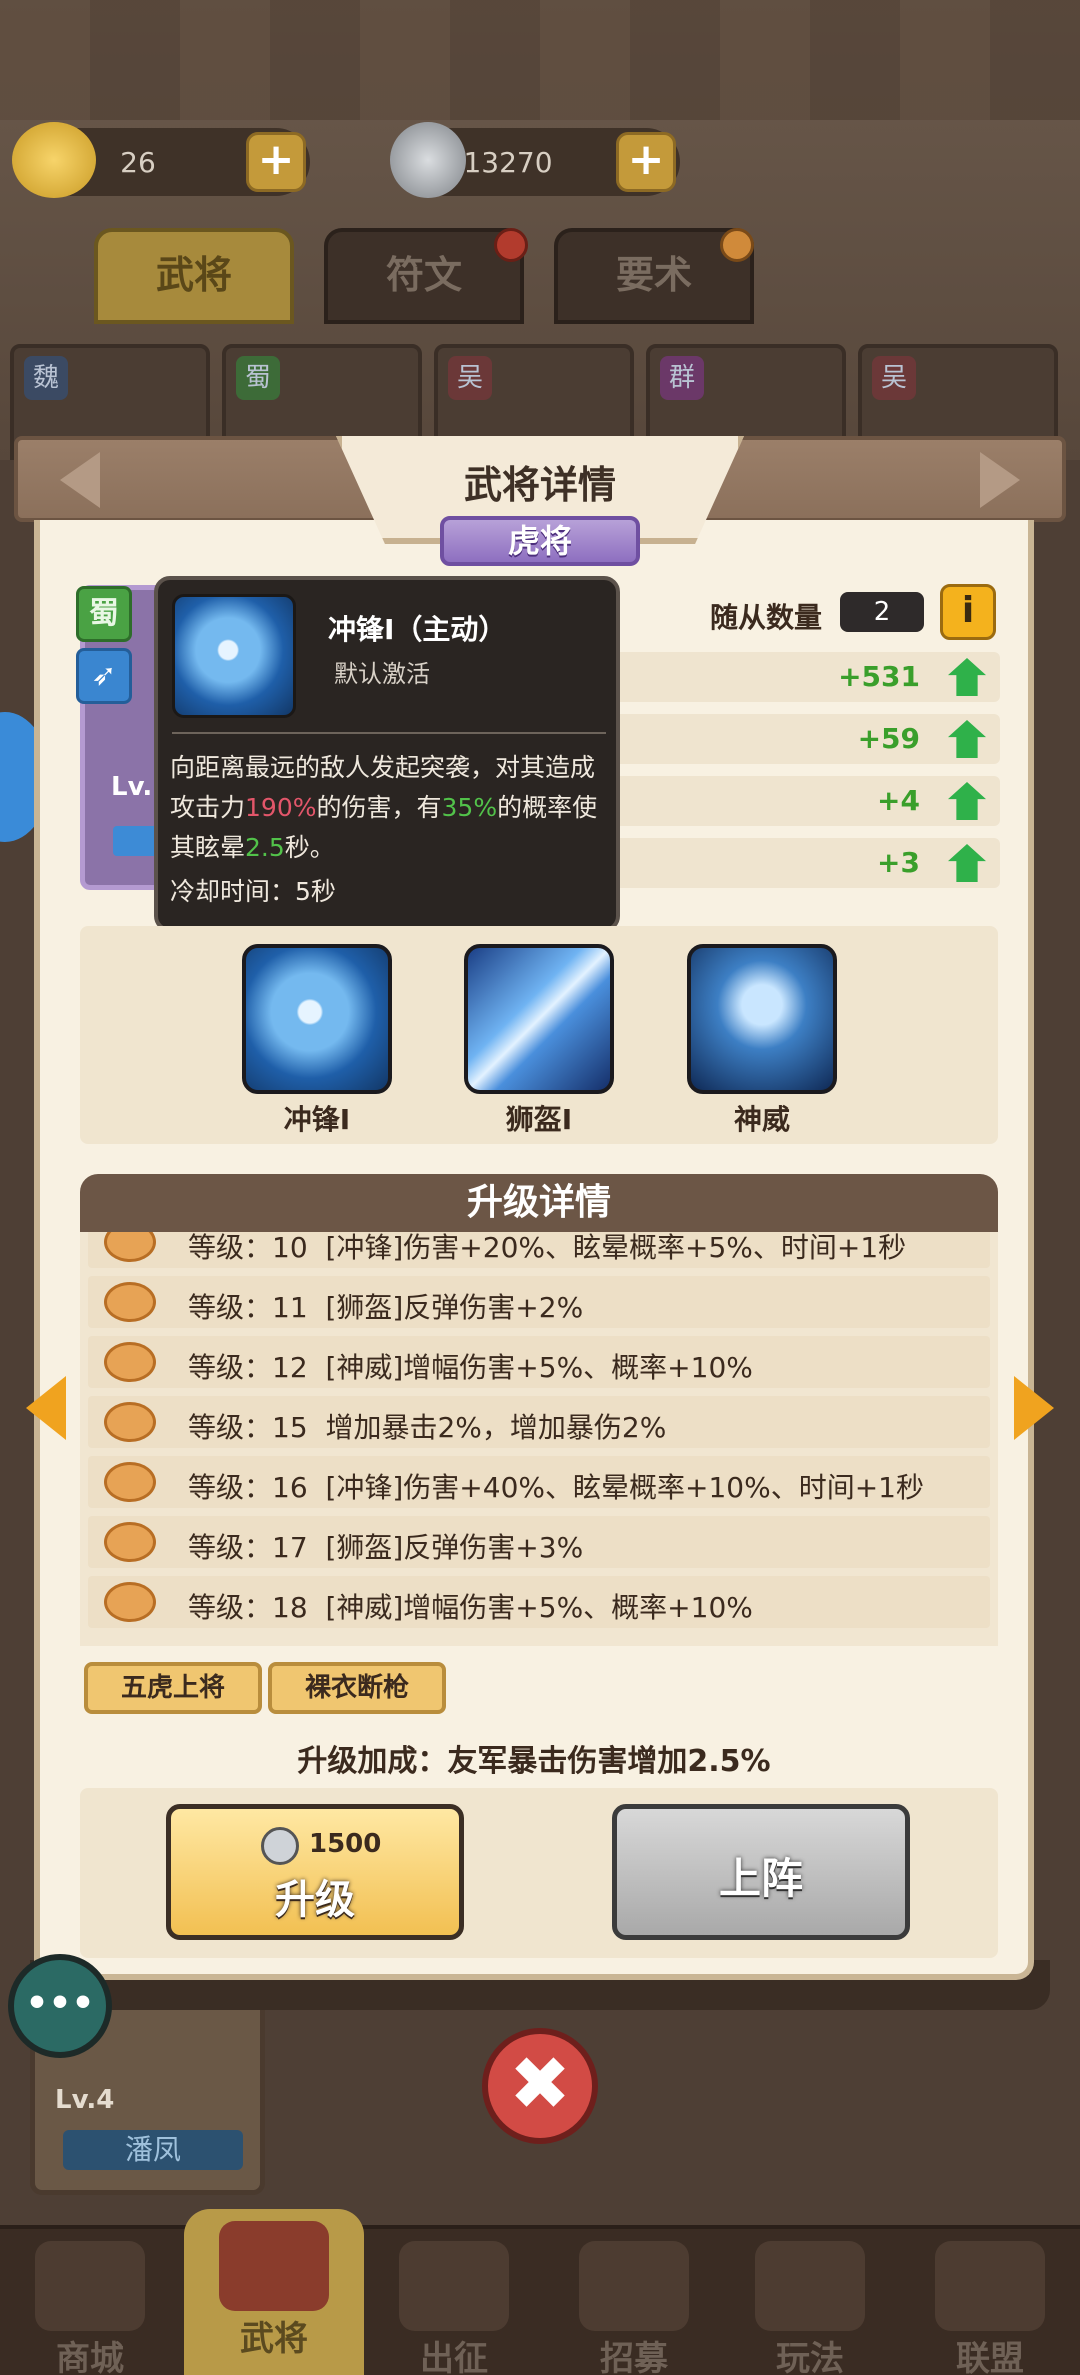 The width and height of the screenshot is (1080, 2375). I want to click on nav-gameplay: 玩法, so click(810, 2302).